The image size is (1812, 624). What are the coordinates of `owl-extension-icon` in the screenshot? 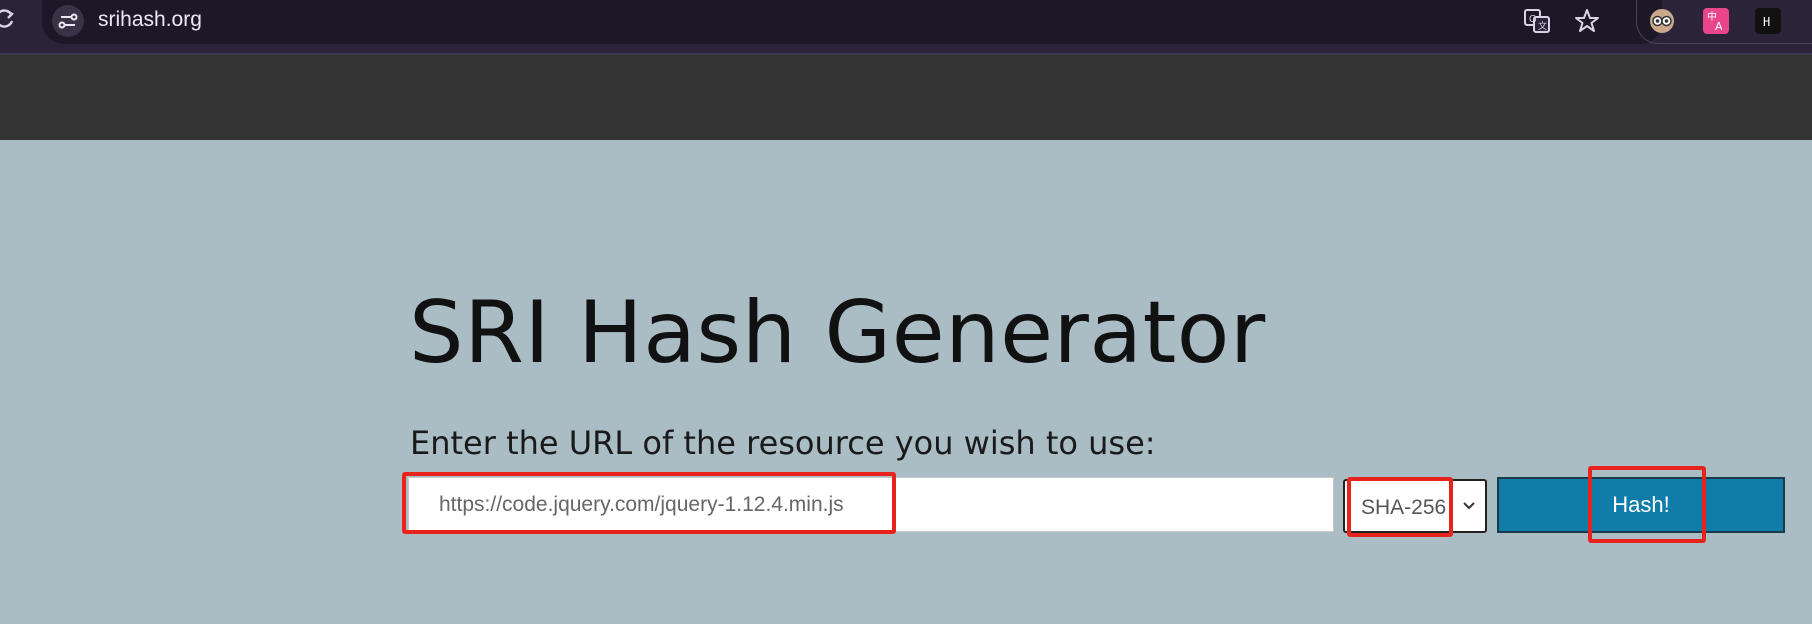 It's located at (1662, 21).